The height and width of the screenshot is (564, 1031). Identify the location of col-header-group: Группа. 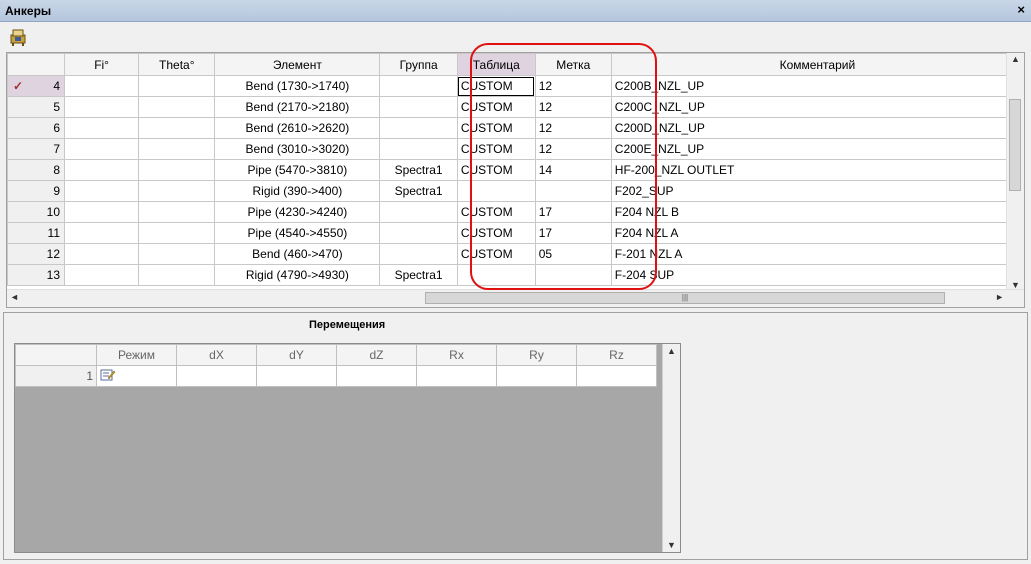
(418, 64).